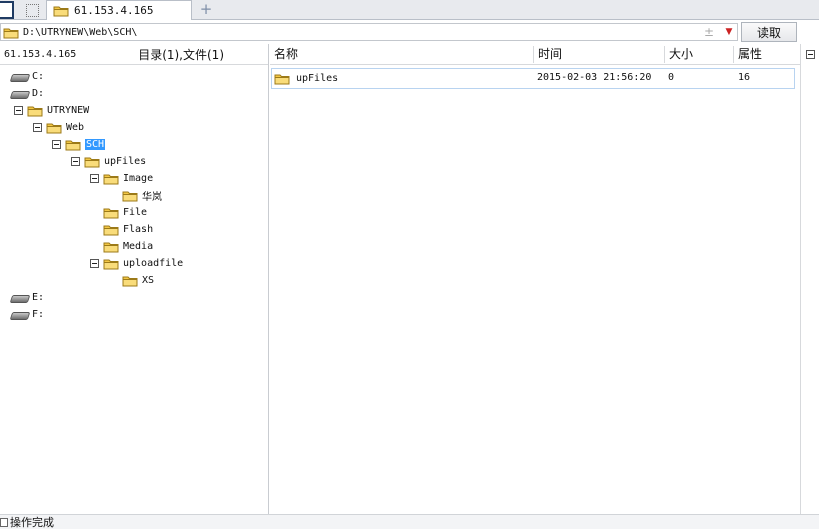 Image resolution: width=819 pixels, height=529 pixels. Describe the element at coordinates (767, 54) in the screenshot. I see `column-attr: 属性` at that location.